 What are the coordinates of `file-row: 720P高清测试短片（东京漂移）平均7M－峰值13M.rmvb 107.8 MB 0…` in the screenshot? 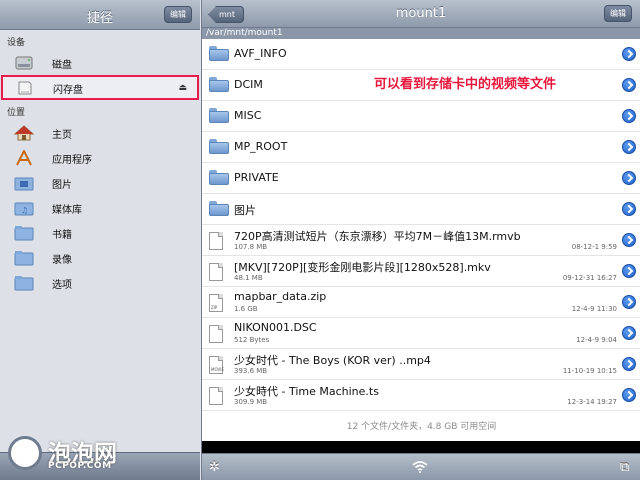 It's located at (421, 240).